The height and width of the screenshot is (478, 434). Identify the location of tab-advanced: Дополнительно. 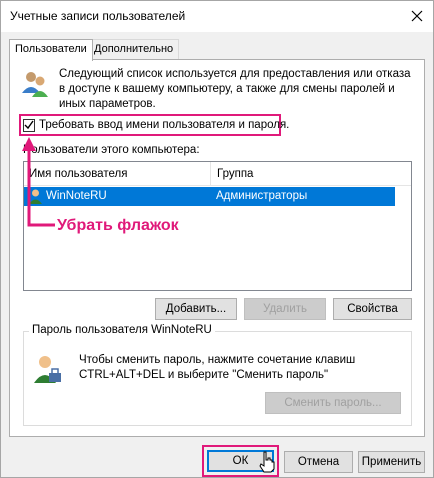
(134, 49).